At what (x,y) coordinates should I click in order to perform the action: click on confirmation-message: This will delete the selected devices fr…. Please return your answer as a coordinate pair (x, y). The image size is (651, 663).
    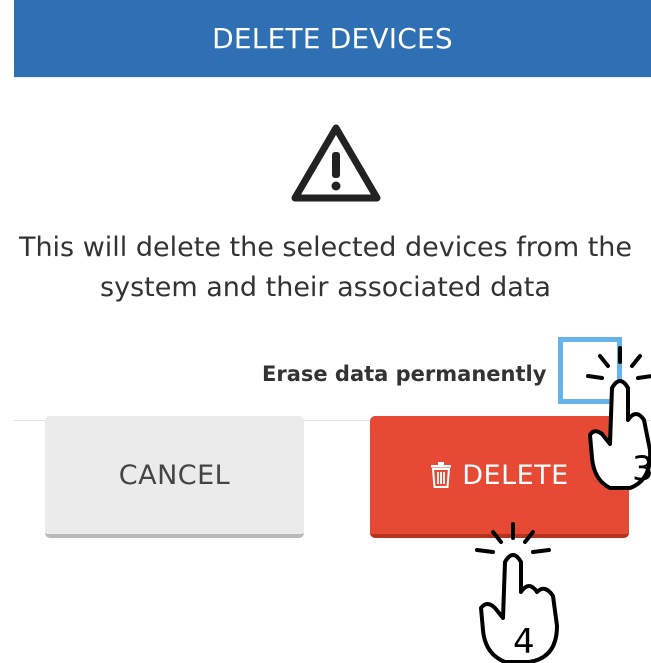
    Looking at the image, I should click on (325, 268).